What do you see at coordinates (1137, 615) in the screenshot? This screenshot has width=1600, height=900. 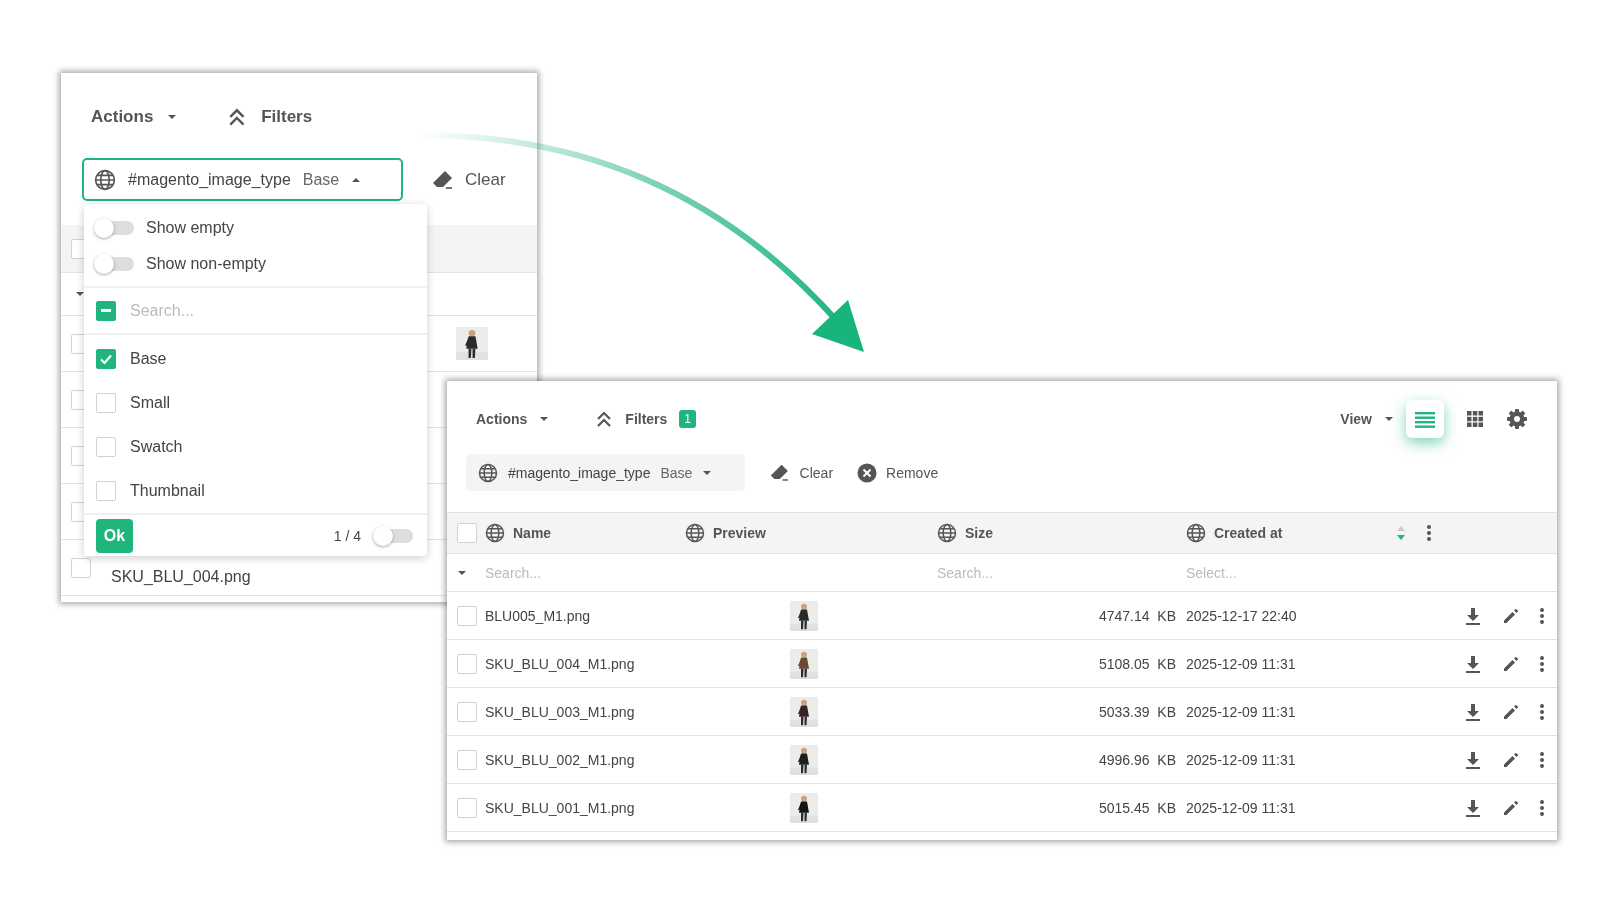 I see `file-size: 4747.14 KB` at bounding box center [1137, 615].